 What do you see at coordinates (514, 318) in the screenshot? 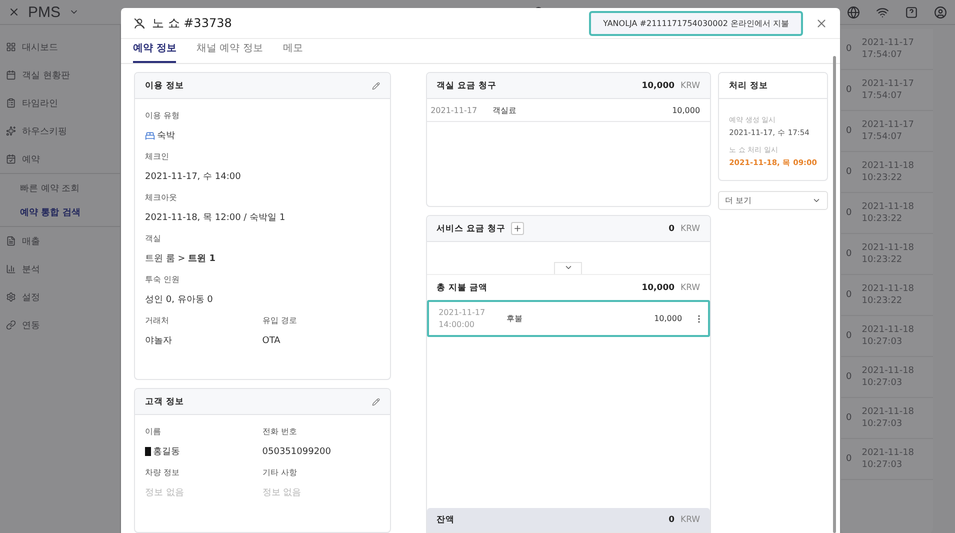
I see `payment-method: 후불` at bounding box center [514, 318].